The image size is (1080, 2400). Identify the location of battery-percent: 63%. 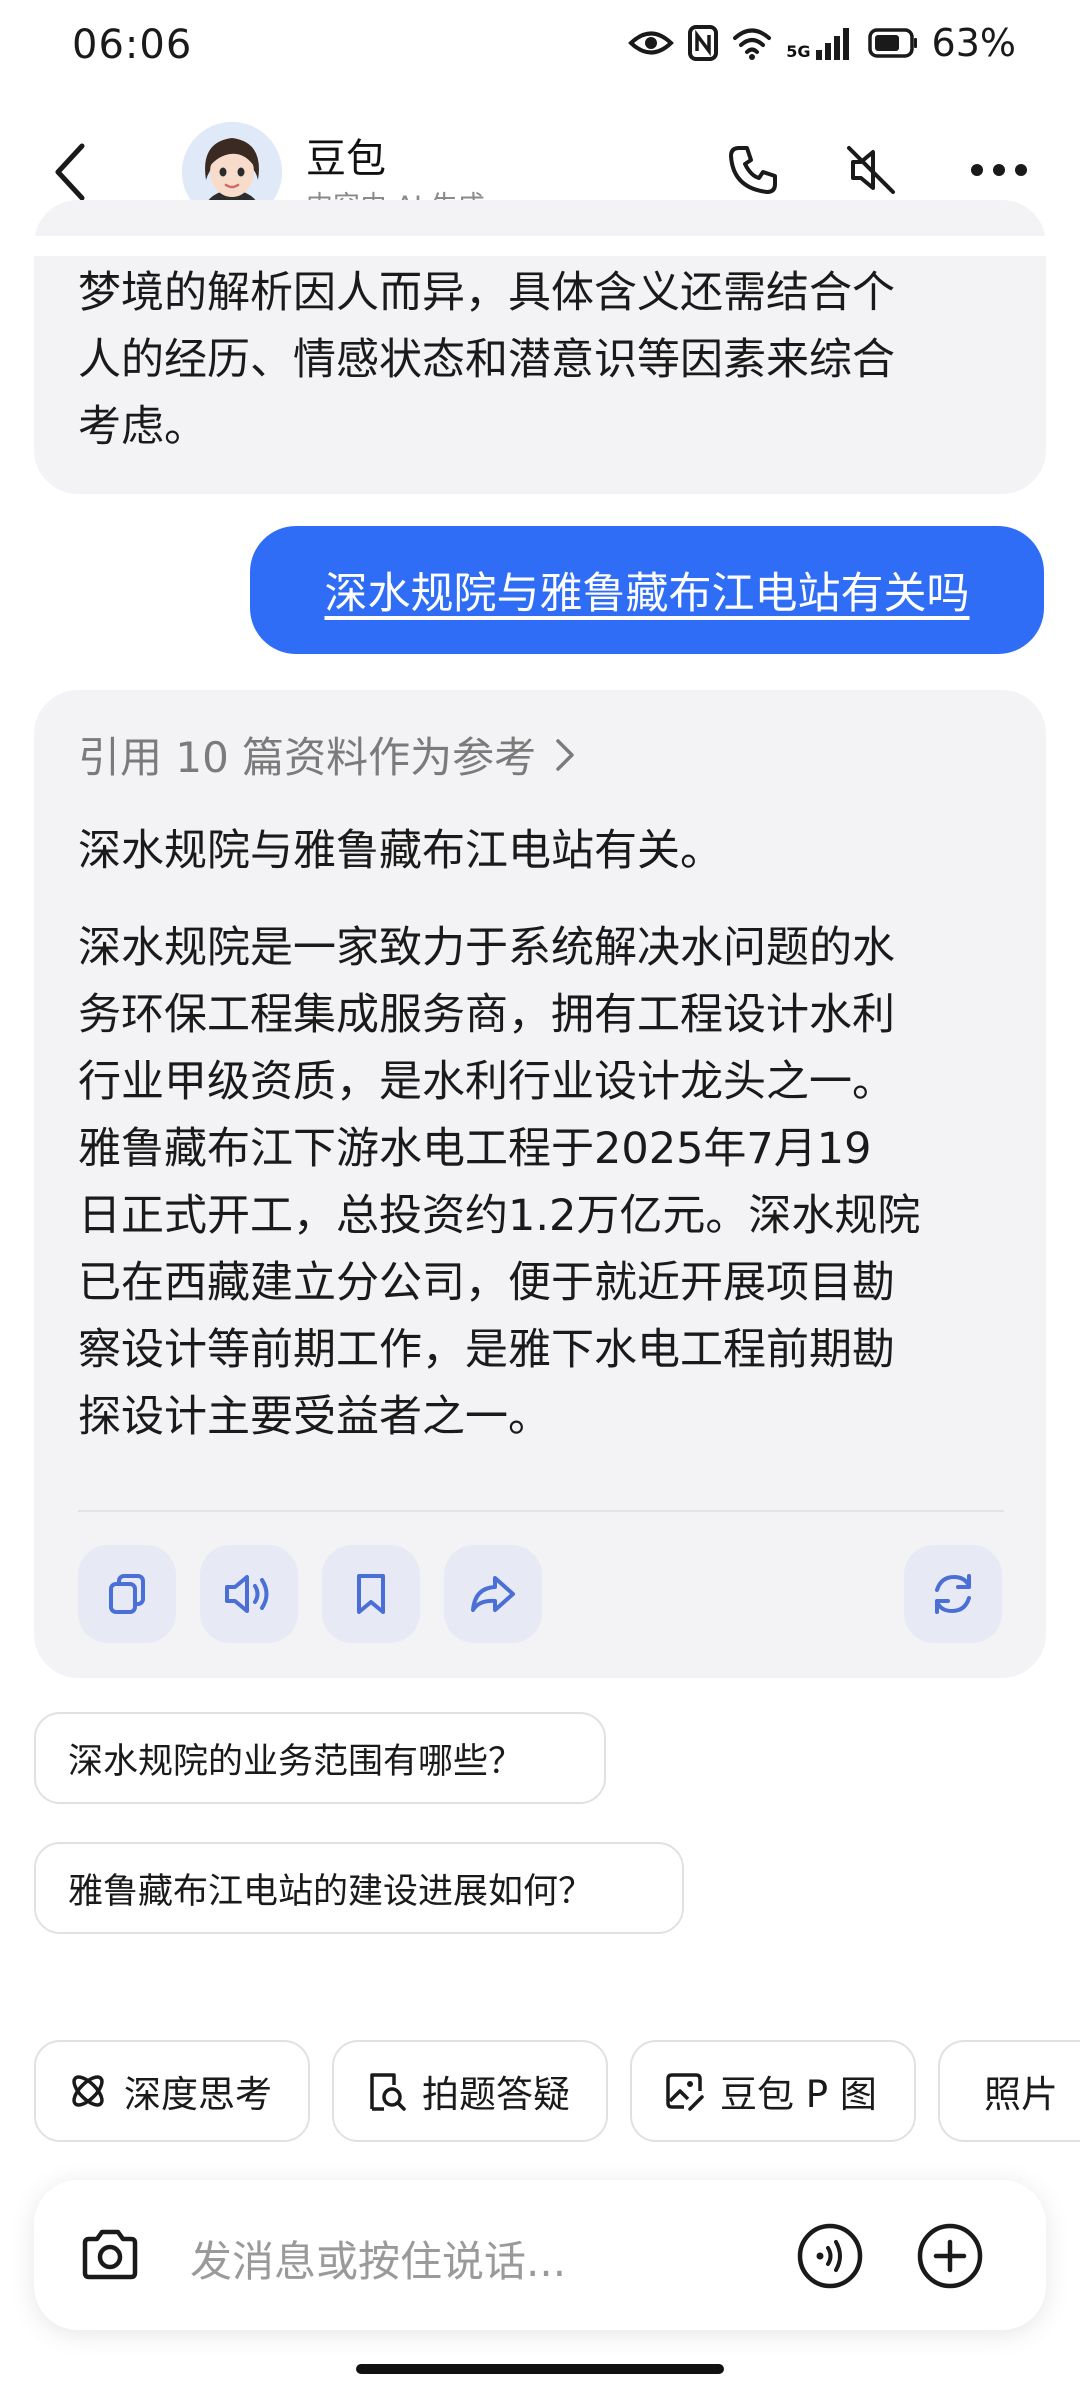
(973, 43).